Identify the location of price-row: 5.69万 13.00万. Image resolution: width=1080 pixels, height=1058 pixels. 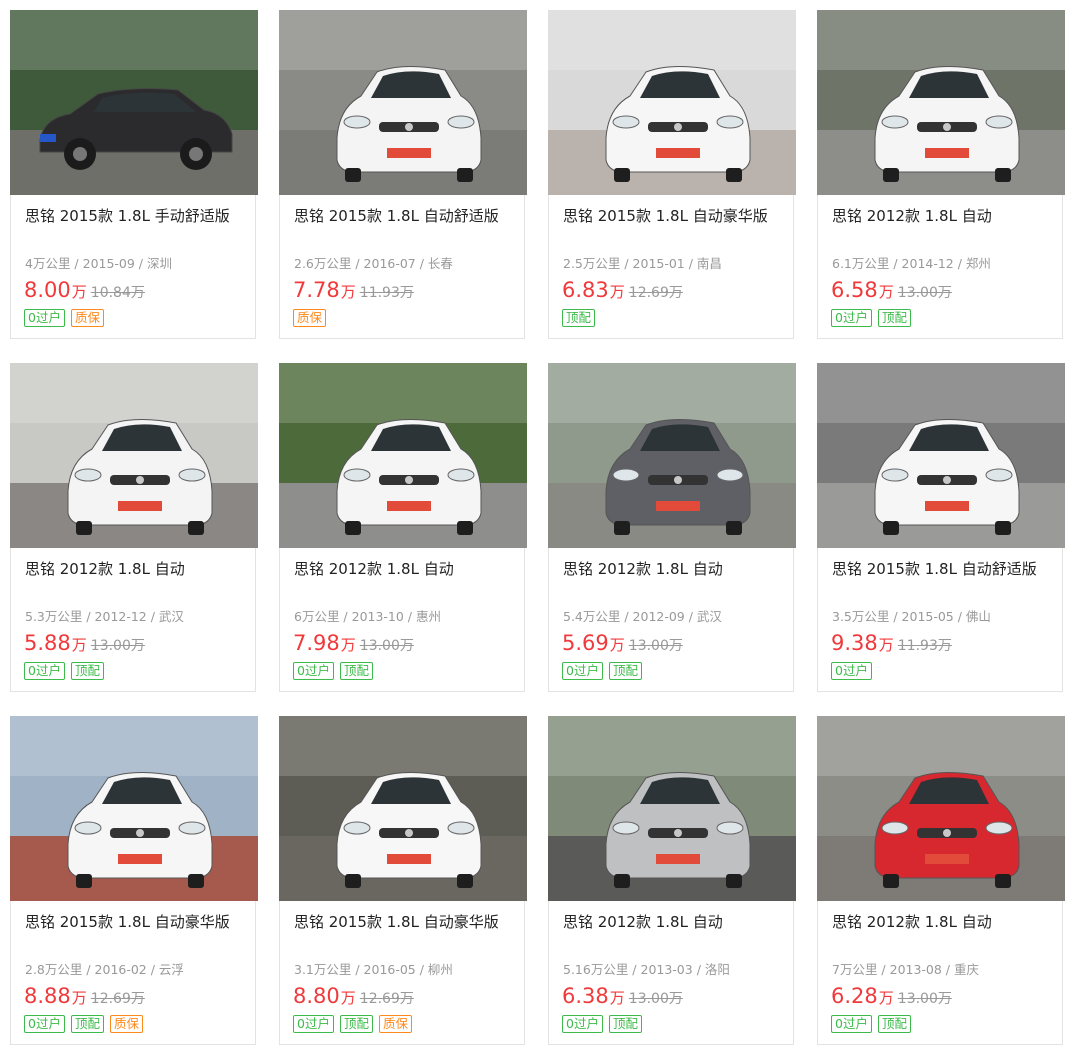
(622, 644).